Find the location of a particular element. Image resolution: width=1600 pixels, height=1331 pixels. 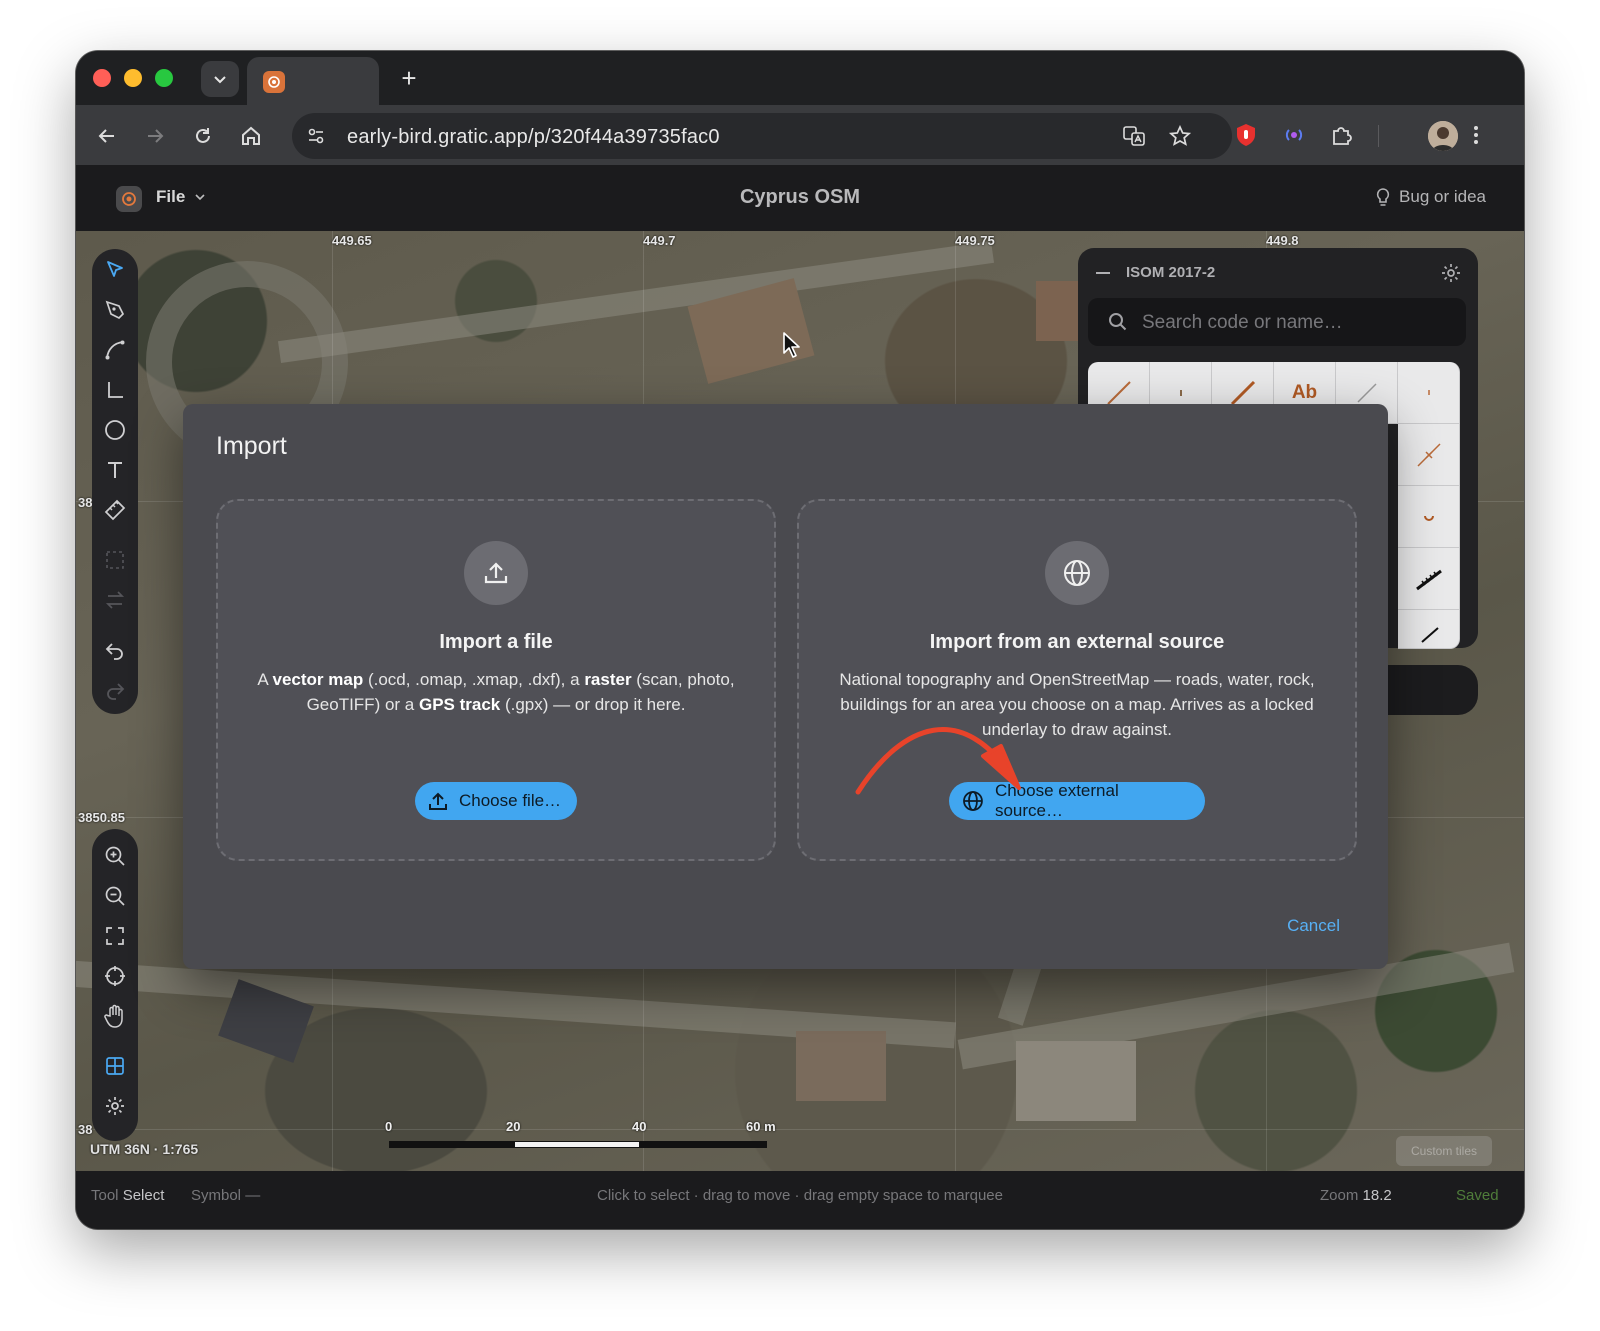

site-settings-icon is located at coordinates (316, 136).